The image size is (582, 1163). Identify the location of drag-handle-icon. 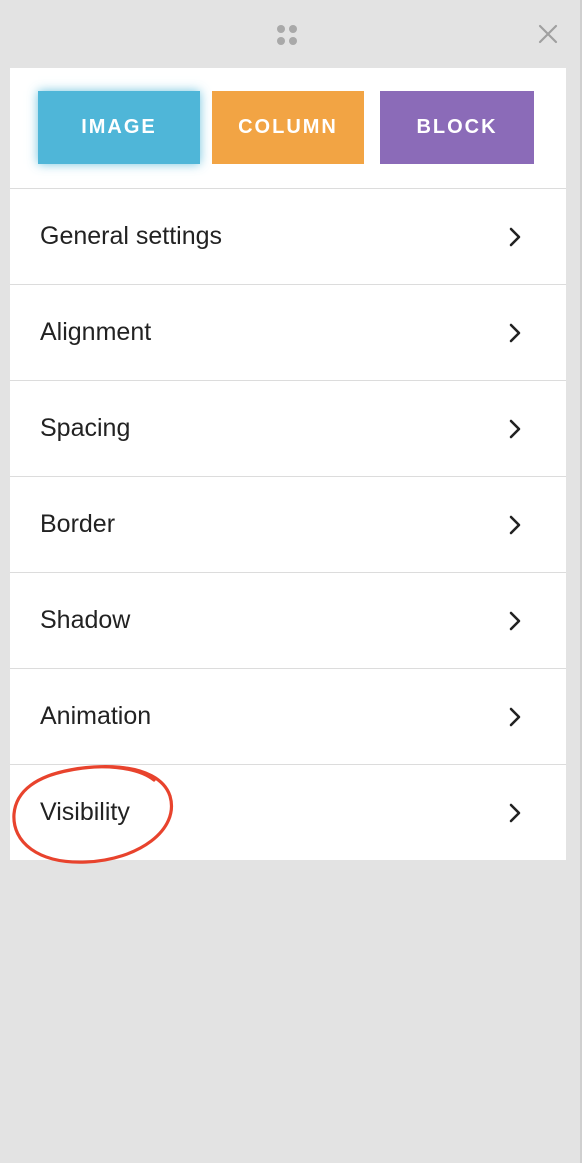
(288, 36).